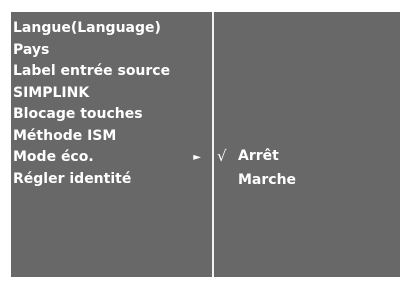 The width and height of the screenshot is (409, 281). What do you see at coordinates (72, 178) in the screenshot?
I see `menu-item-label: Régler identité` at bounding box center [72, 178].